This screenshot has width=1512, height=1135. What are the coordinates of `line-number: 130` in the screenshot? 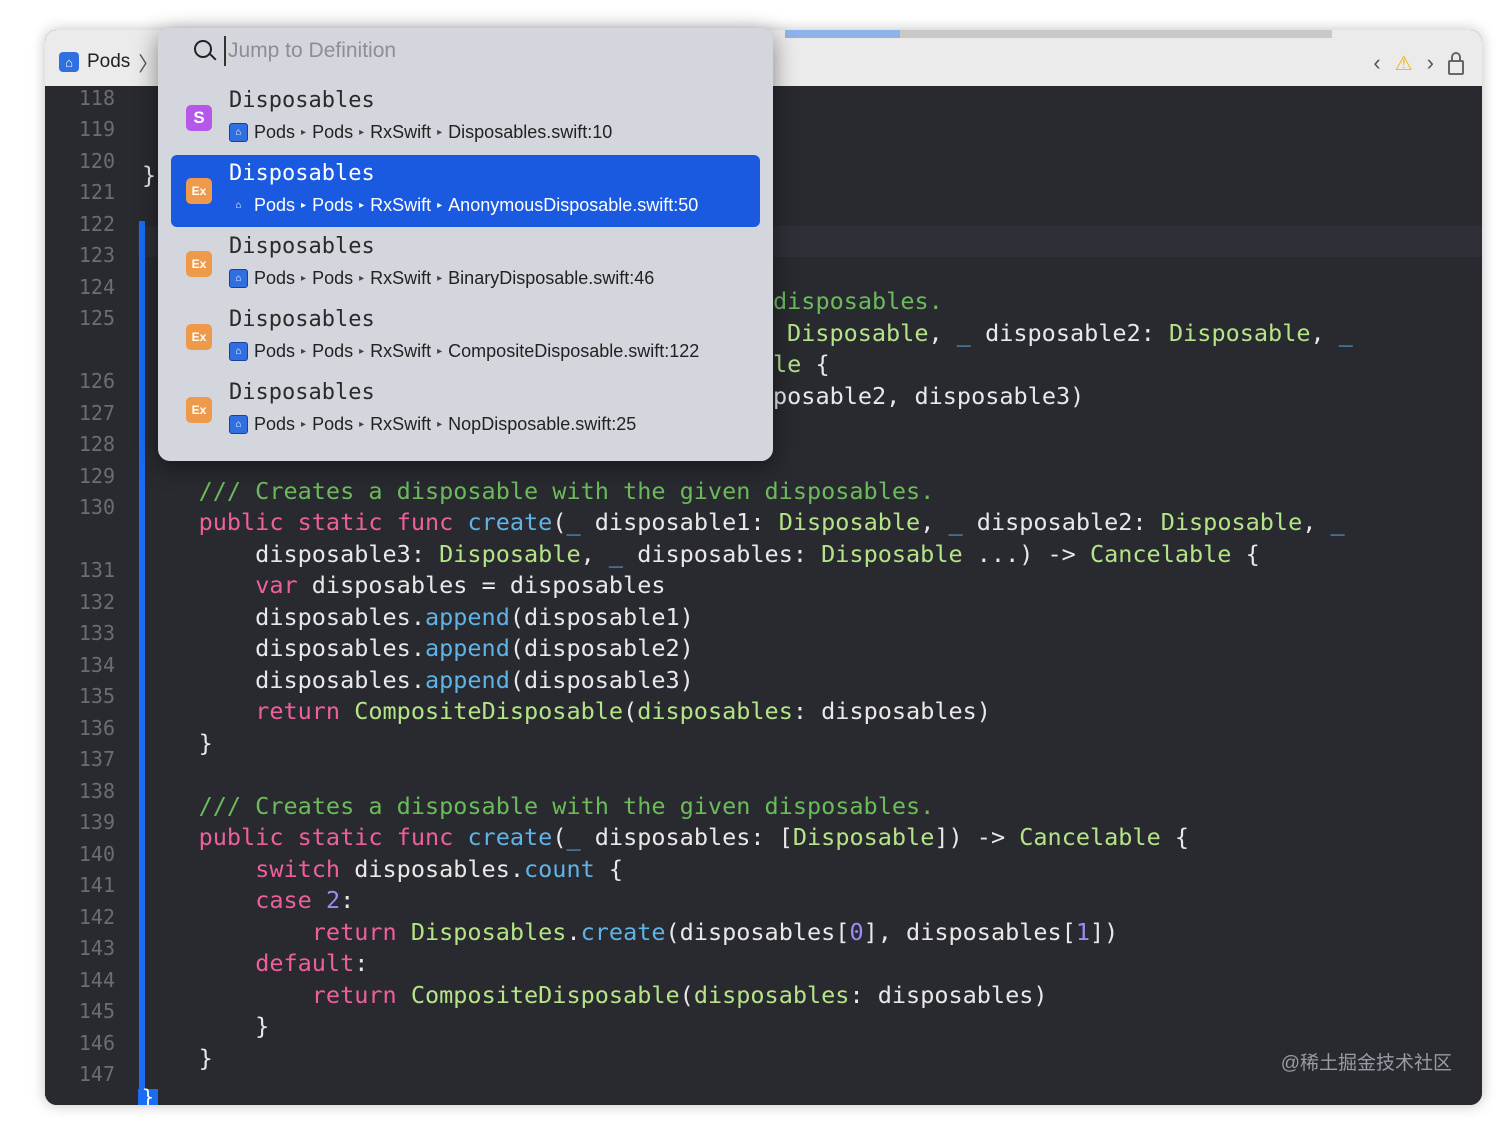 It's located at (96, 507).